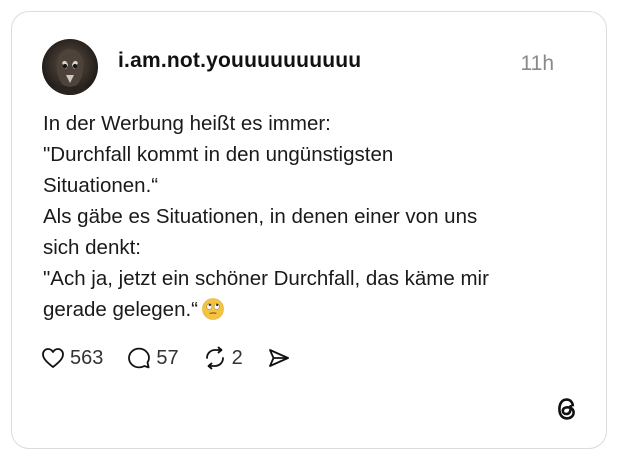 Image resolution: width=620 pixels, height=461 pixels. Describe the element at coordinates (101, 185) in the screenshot. I see `post-text-line: Situationen.“` at that location.